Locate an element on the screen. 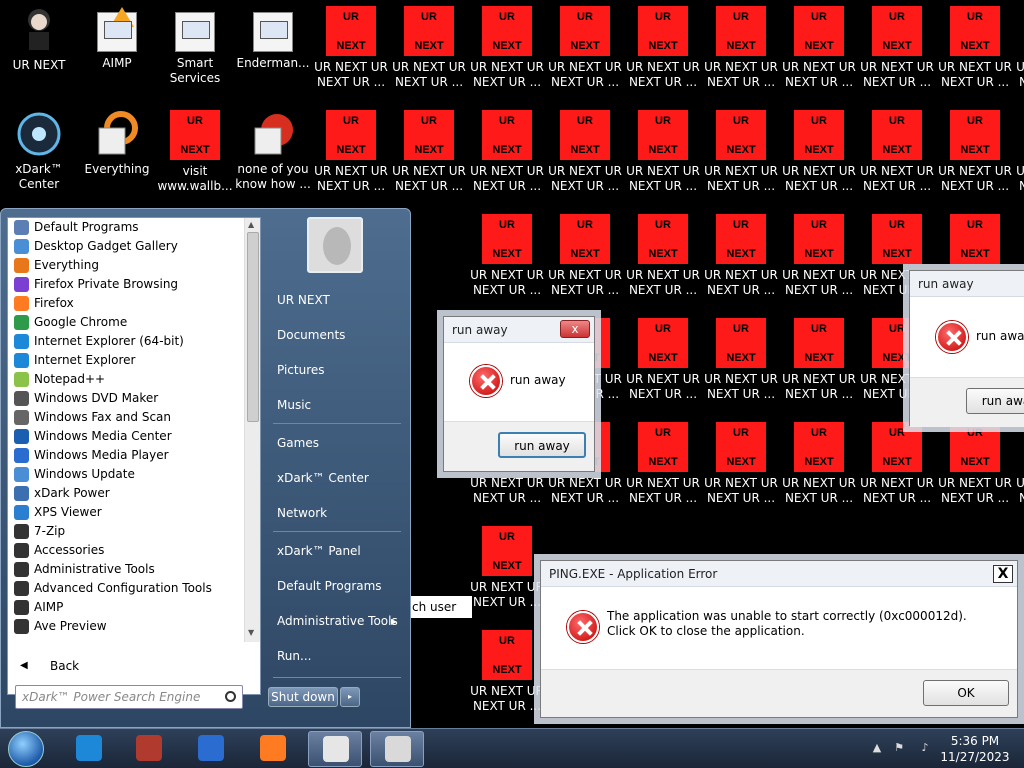  tray-flag-icon: ⚑ is located at coordinates (899, 748).